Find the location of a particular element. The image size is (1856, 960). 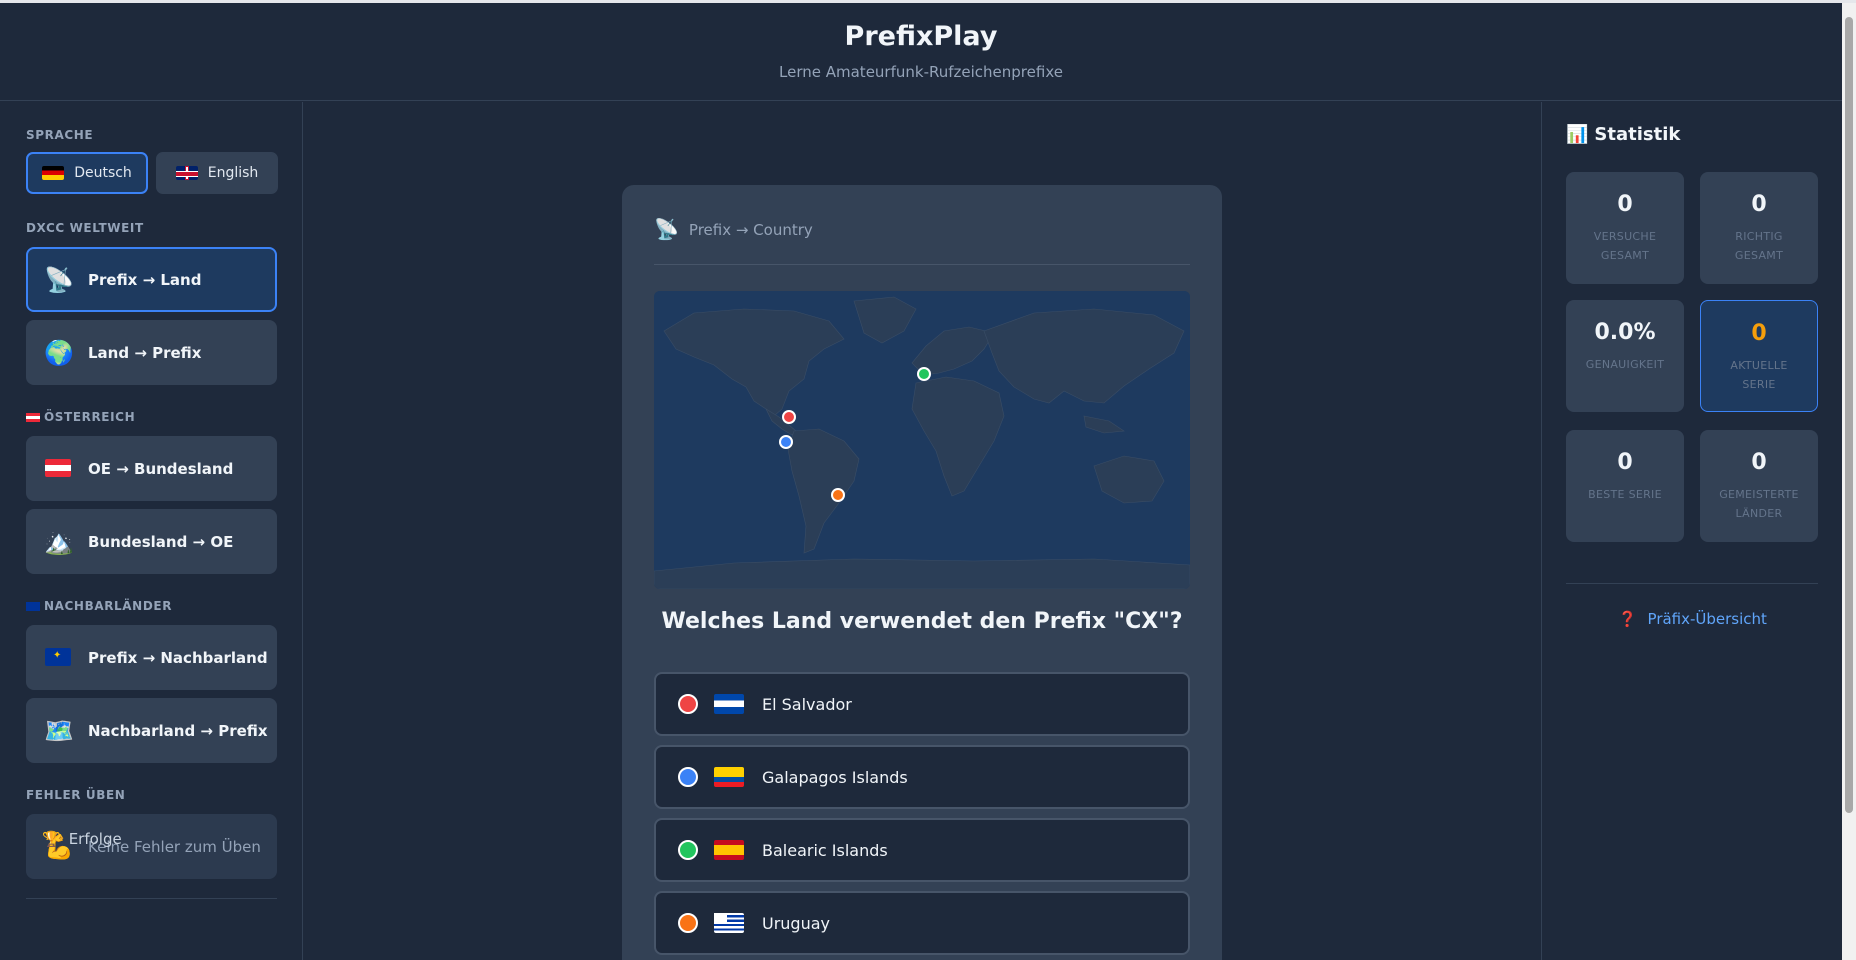

answer-option-balearic: Balearic Islands is located at coordinates (922, 850).